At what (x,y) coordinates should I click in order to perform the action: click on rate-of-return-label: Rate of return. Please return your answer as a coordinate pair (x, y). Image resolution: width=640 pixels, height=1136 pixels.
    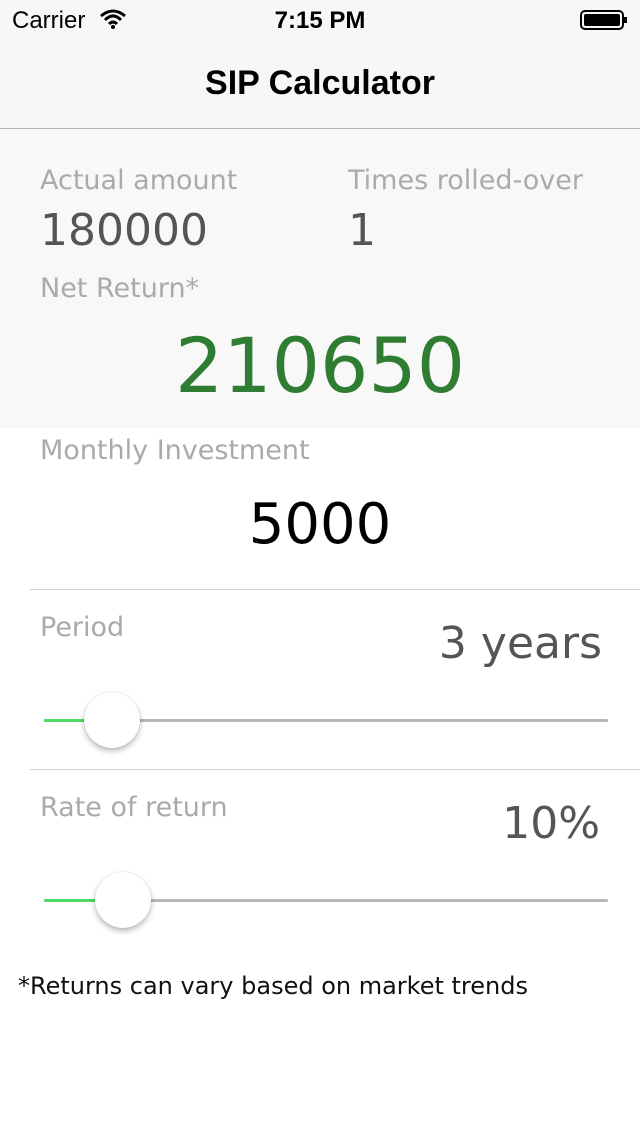
    Looking at the image, I should click on (134, 807).